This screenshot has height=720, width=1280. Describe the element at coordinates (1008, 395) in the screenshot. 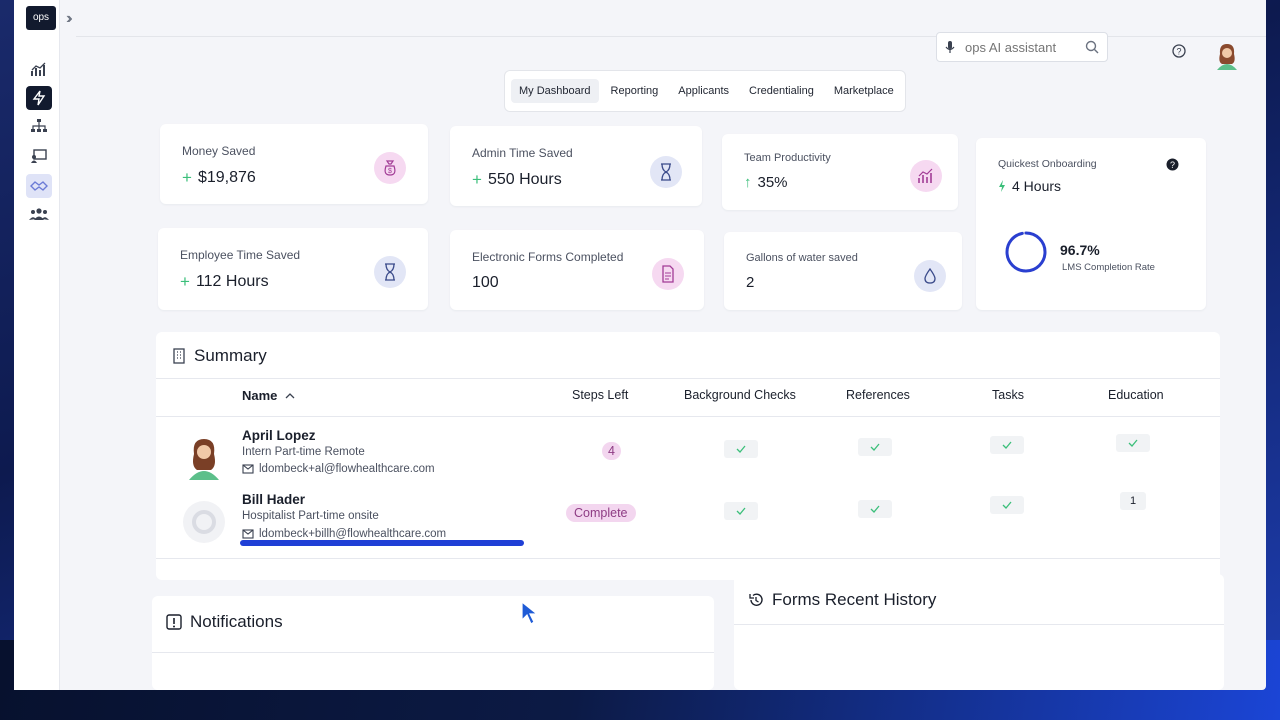

I see `column-tasks: Tasks` at that location.